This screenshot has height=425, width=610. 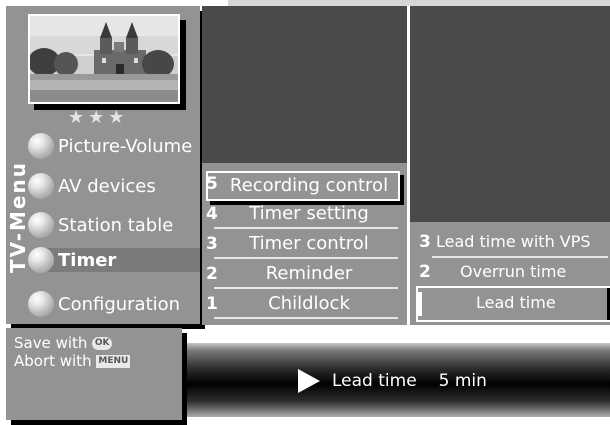 I want to click on tv-menu-vertical-title: TV-Menu, so click(x=18, y=217).